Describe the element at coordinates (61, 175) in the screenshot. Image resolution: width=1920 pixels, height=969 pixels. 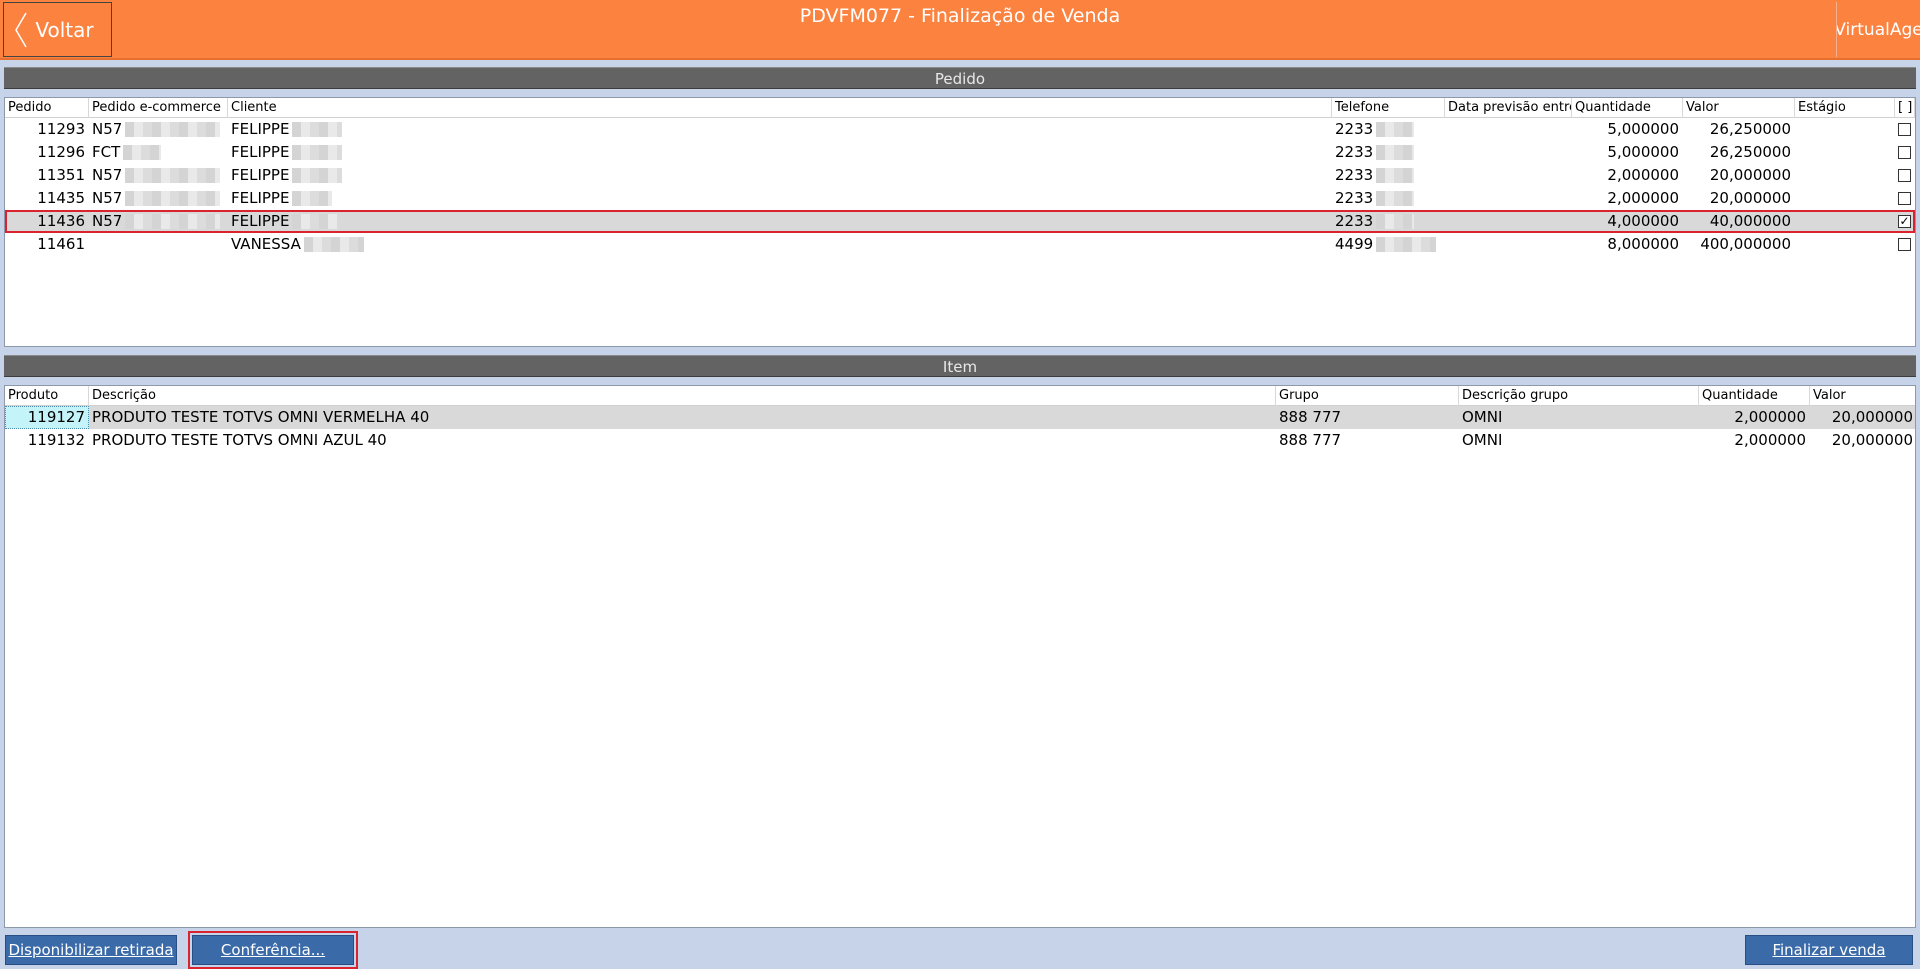
I see `pedido-number: 11351` at that location.